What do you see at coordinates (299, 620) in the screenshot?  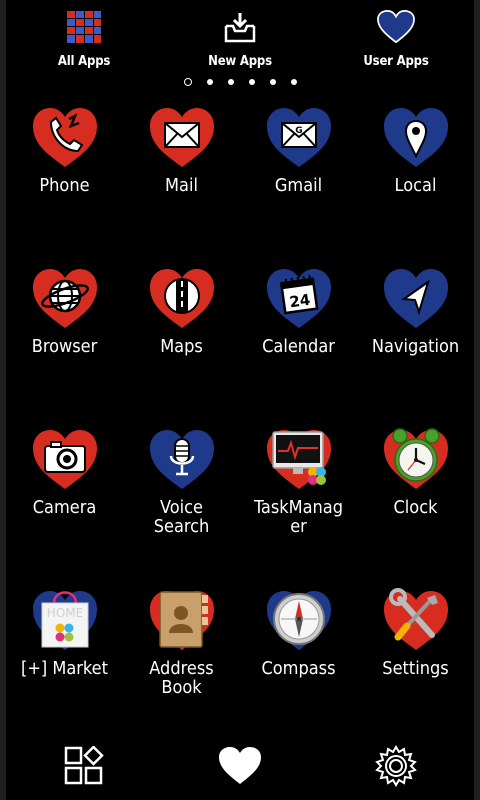 I see `compass-icon` at bounding box center [299, 620].